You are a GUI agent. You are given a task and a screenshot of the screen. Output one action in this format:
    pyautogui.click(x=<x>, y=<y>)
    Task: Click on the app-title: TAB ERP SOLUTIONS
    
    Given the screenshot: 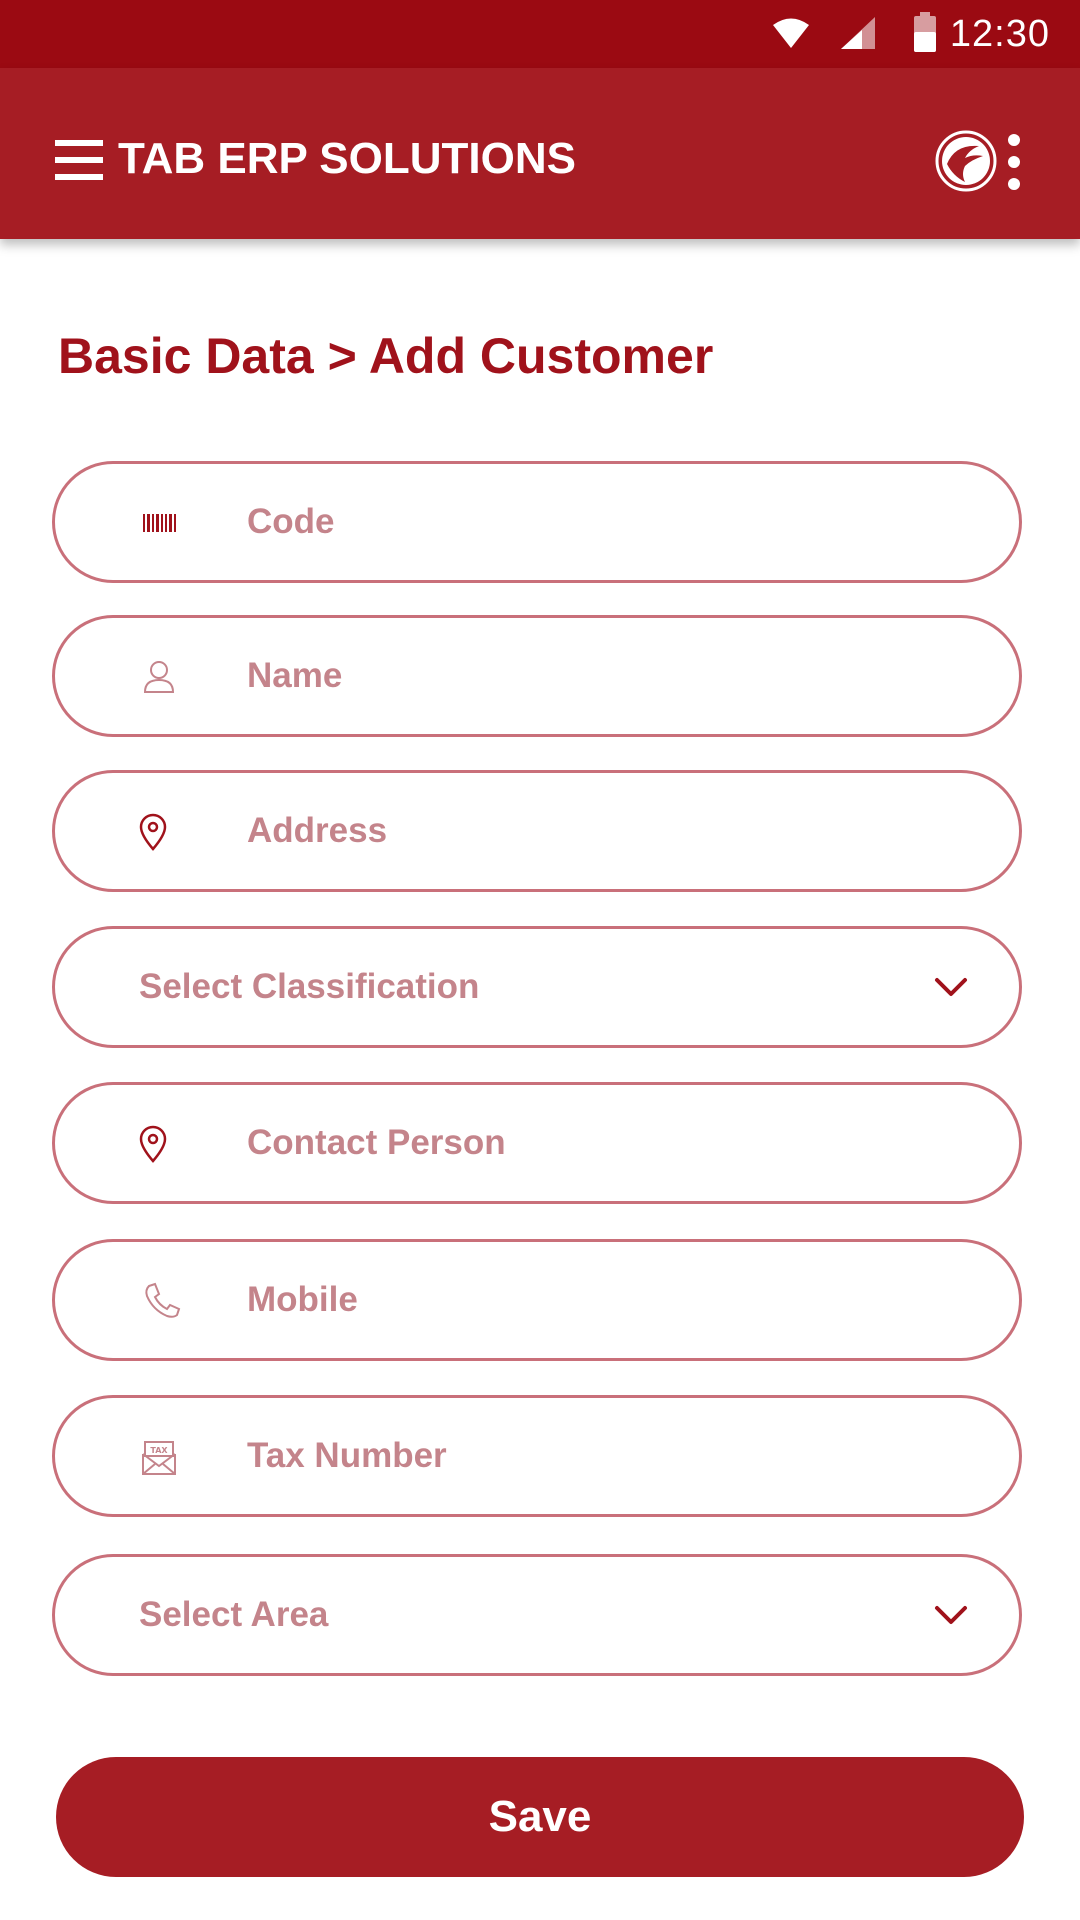 What is the action you would take?
    pyautogui.click(x=347, y=158)
    